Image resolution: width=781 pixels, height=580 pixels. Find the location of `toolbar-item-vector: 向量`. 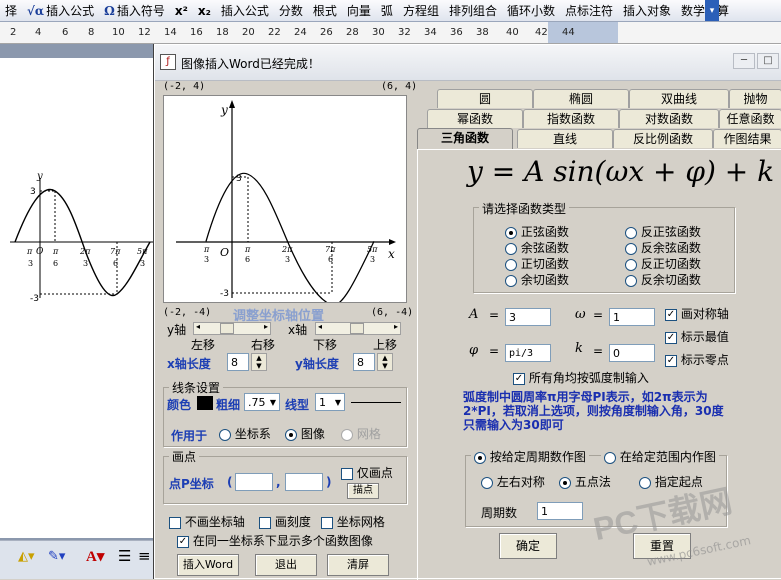

toolbar-item-vector: 向量 is located at coordinates (359, 11).